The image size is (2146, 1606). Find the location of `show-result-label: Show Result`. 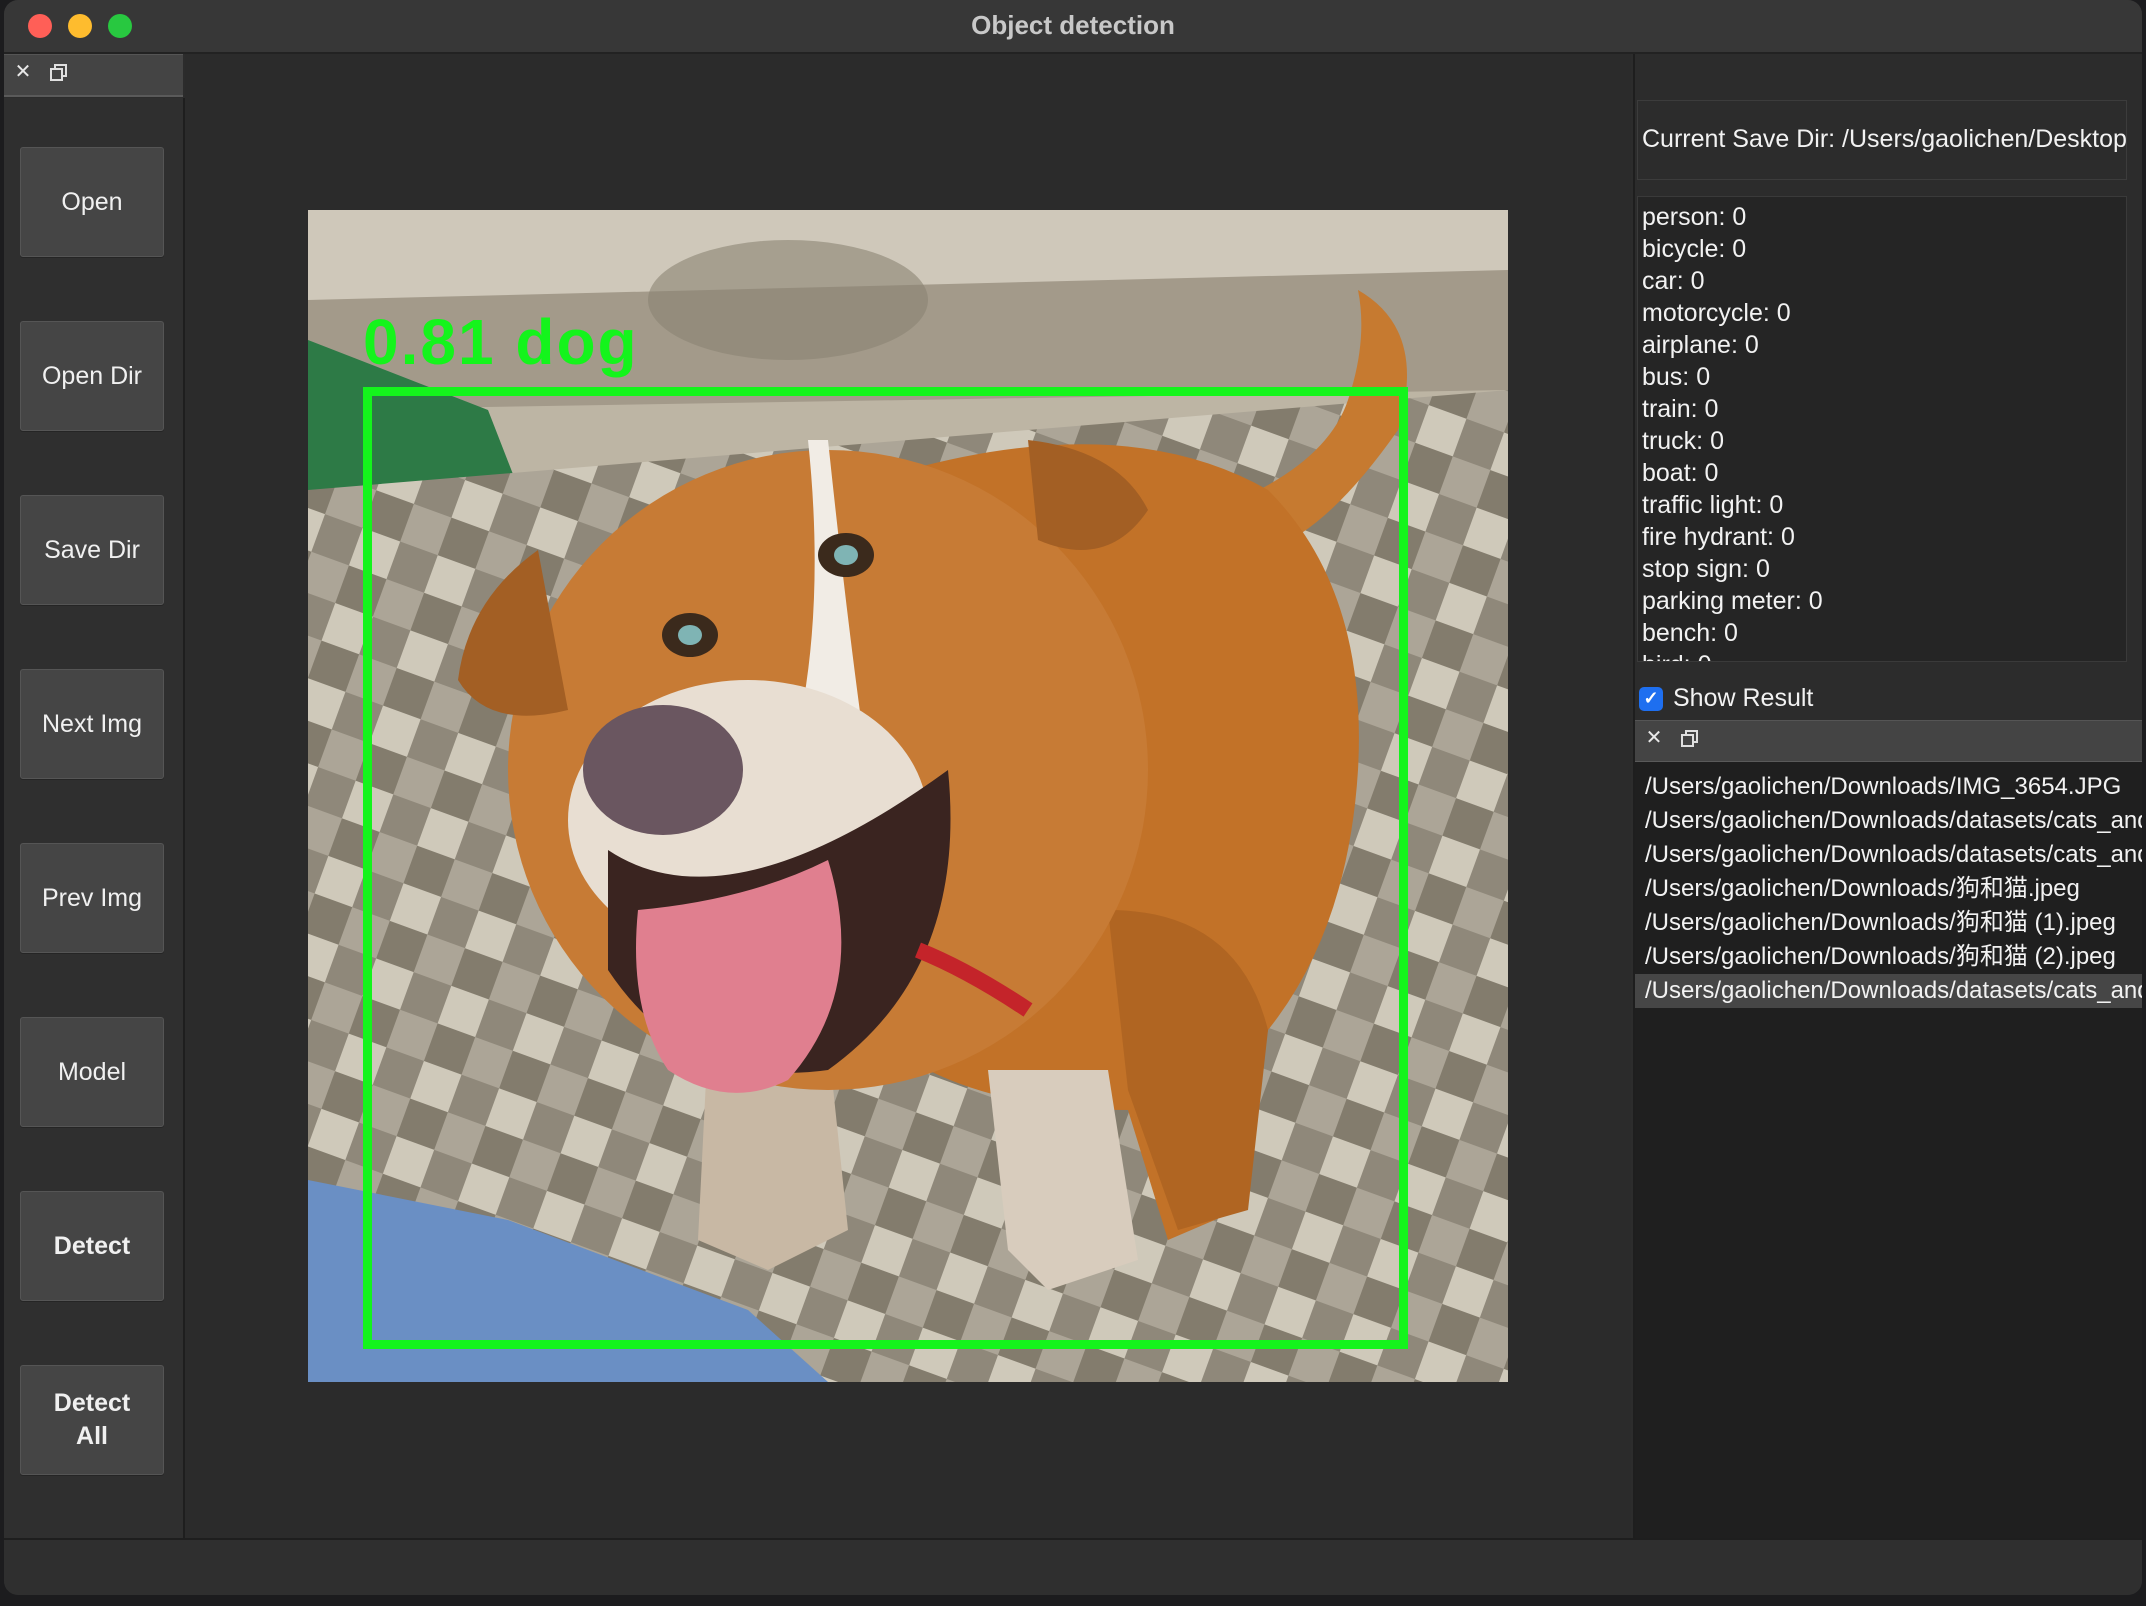

show-result-label: Show Result is located at coordinates (1743, 698).